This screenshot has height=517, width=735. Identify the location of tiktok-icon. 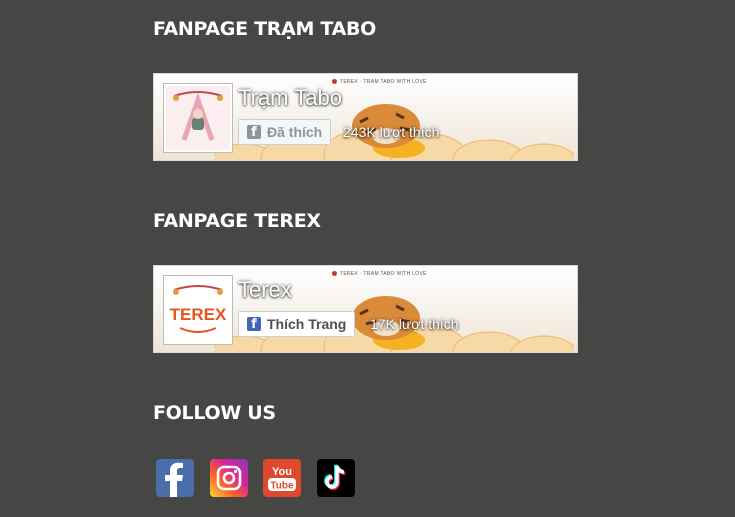
(335, 477).